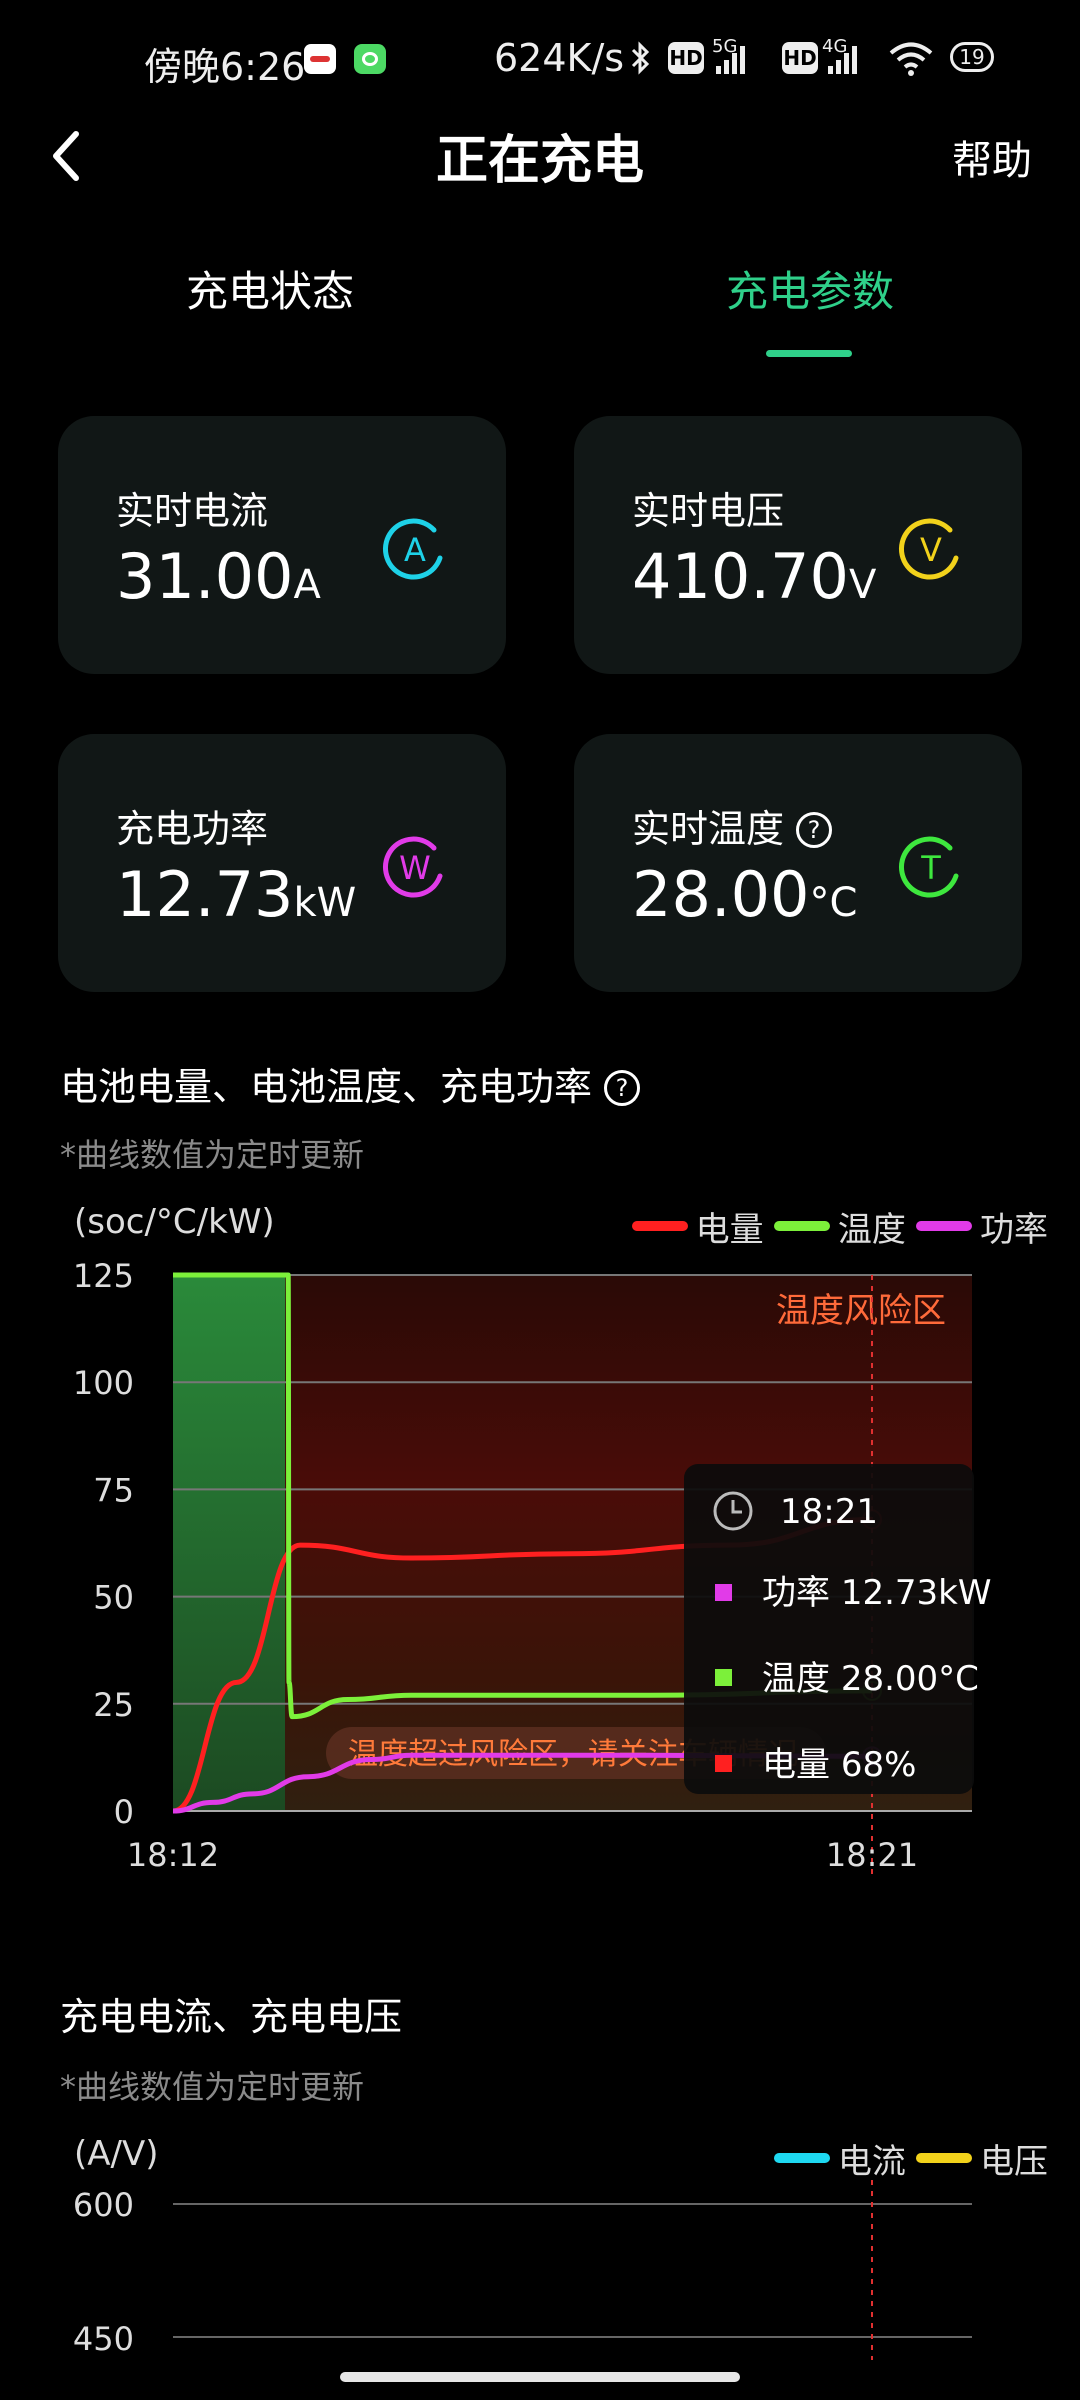 Image resolution: width=1080 pixels, height=2400 pixels. Describe the element at coordinates (876, 1593) in the screenshot. I see `tooltip-power-row: 功率 12.73kW` at that location.